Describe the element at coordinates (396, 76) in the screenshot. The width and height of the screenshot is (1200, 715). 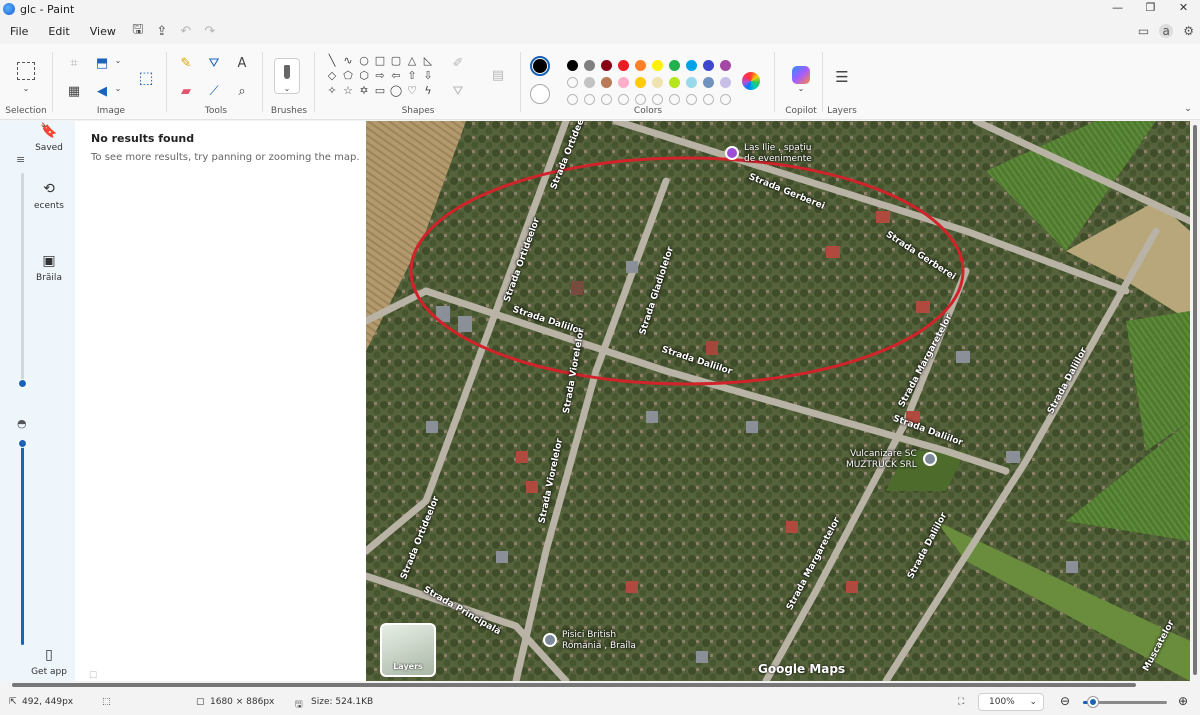
I see `left-arrow-shape-icon: ⇦` at that location.